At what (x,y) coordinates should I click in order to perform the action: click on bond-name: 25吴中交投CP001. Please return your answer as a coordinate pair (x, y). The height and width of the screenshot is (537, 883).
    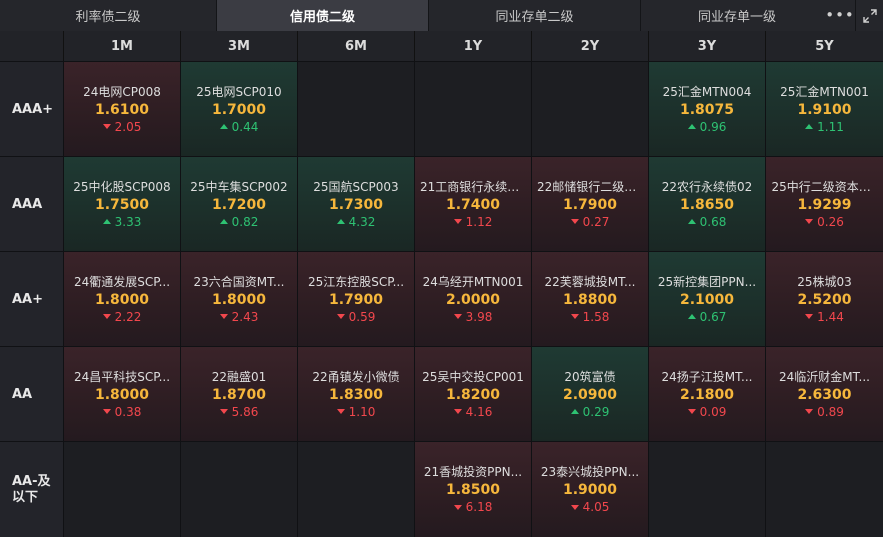
    Looking at the image, I should click on (473, 376).